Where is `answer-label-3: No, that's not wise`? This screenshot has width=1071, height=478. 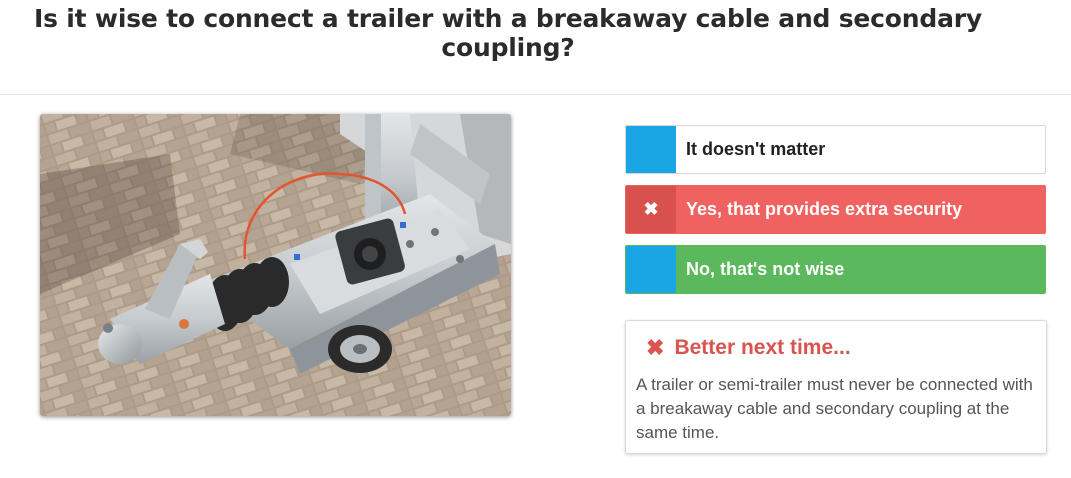 answer-label-3: No, that's not wise is located at coordinates (765, 269).